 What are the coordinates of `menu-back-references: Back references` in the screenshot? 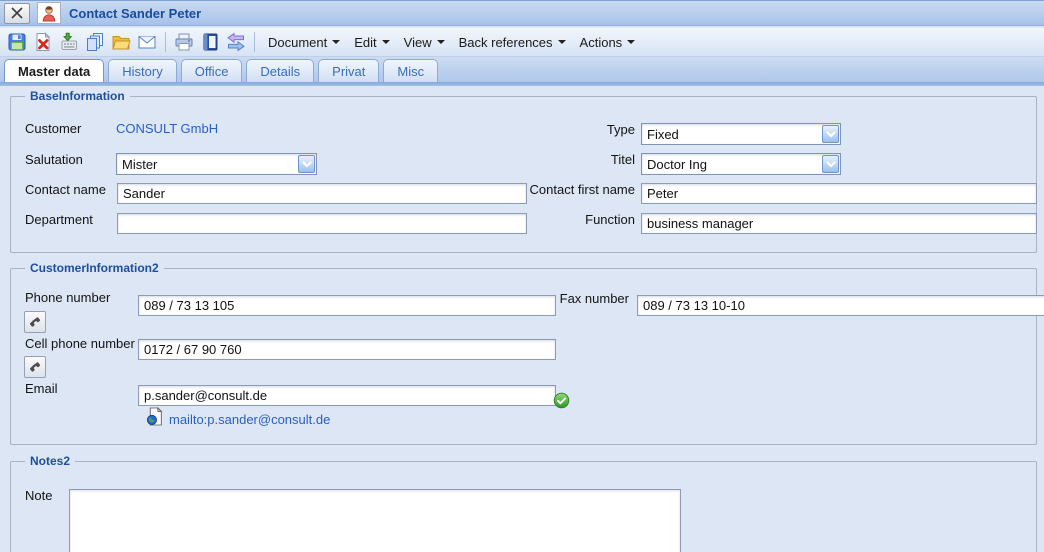 It's located at (511, 42).